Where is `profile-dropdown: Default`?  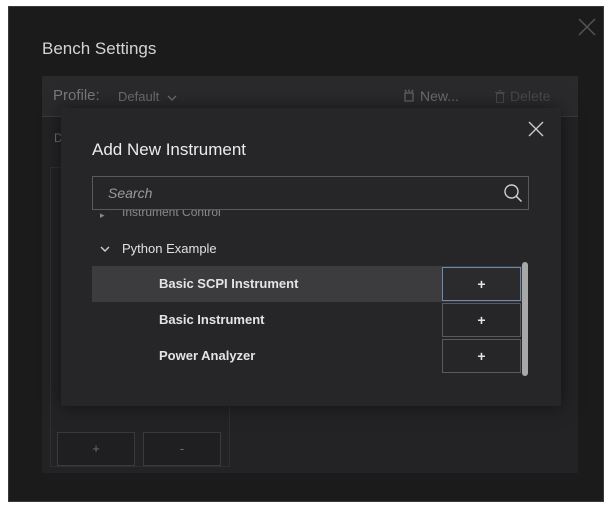 profile-dropdown: Default is located at coordinates (148, 96).